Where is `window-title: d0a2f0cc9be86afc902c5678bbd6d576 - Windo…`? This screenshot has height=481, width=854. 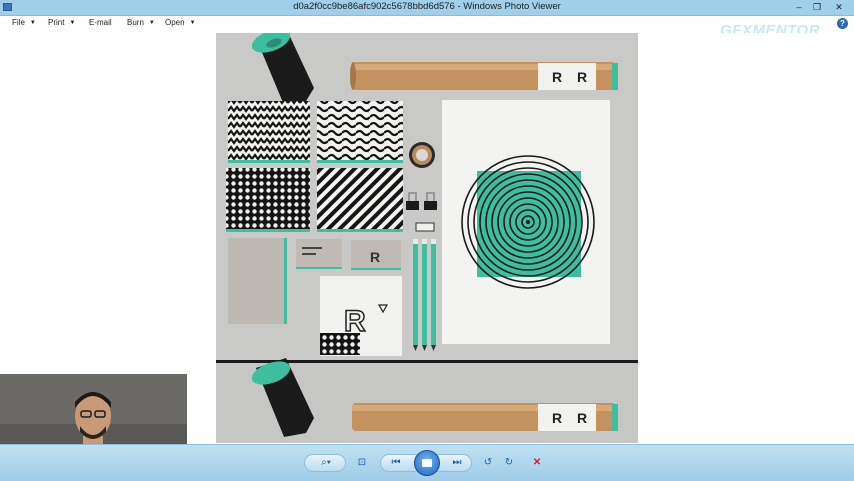 window-title: d0a2f0cc9be86afc902c5678bbd6d576 - Windo… is located at coordinates (427, 6).